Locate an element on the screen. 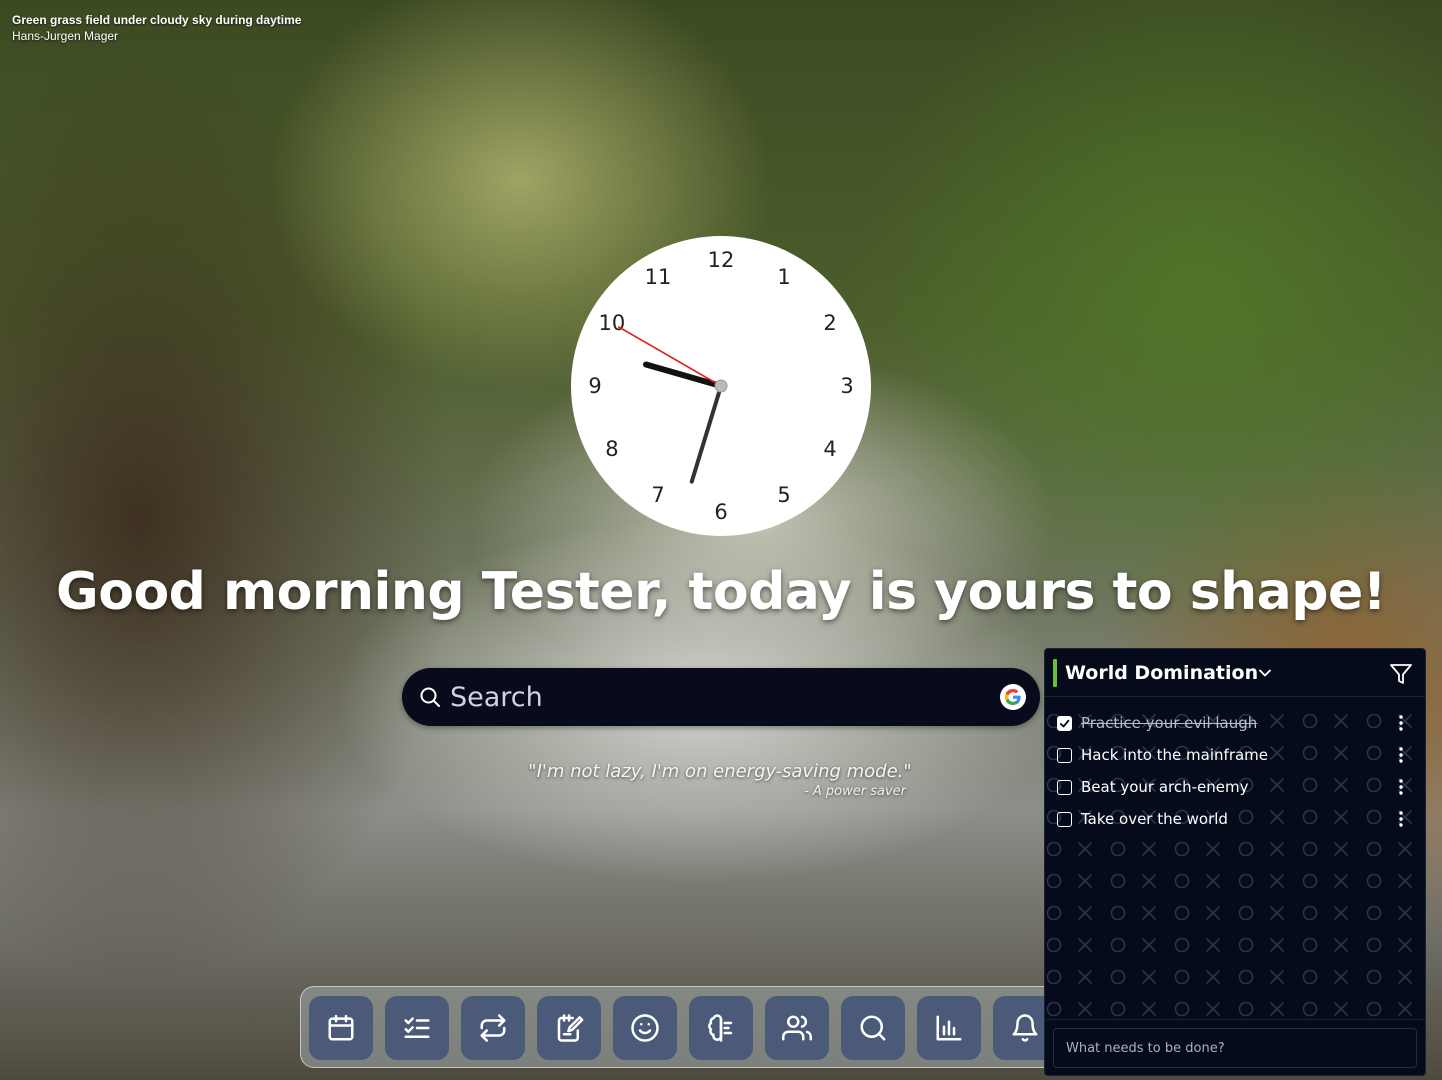  minute-hand is located at coordinates (706, 434).